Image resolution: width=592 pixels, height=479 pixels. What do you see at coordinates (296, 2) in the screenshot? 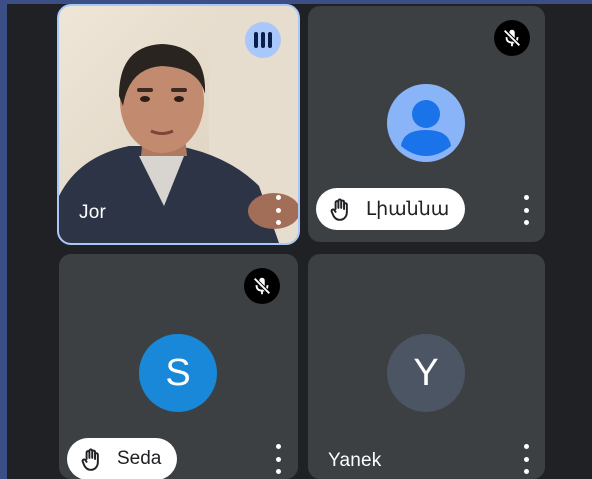
I see `window-frame-top` at bounding box center [296, 2].